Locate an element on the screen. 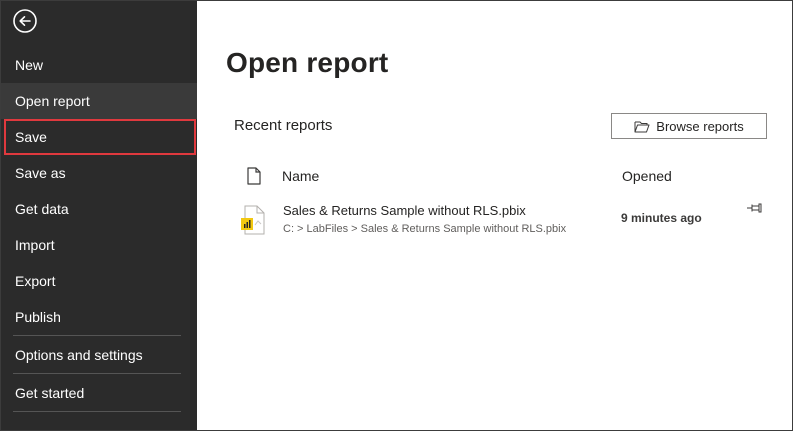 The image size is (793, 431). sidebar-item-import: Import is located at coordinates (99, 245).